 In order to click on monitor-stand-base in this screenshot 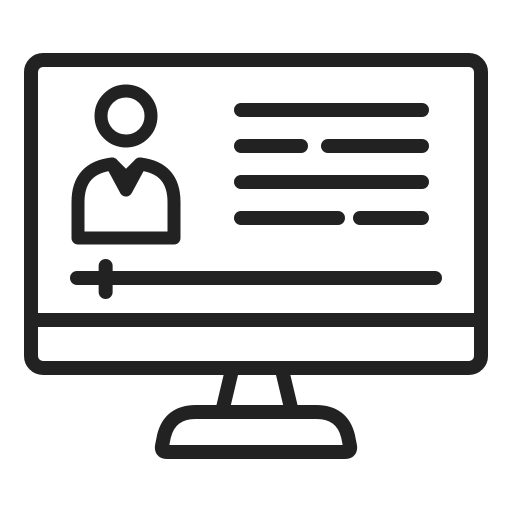, I will do `click(256, 432)`.